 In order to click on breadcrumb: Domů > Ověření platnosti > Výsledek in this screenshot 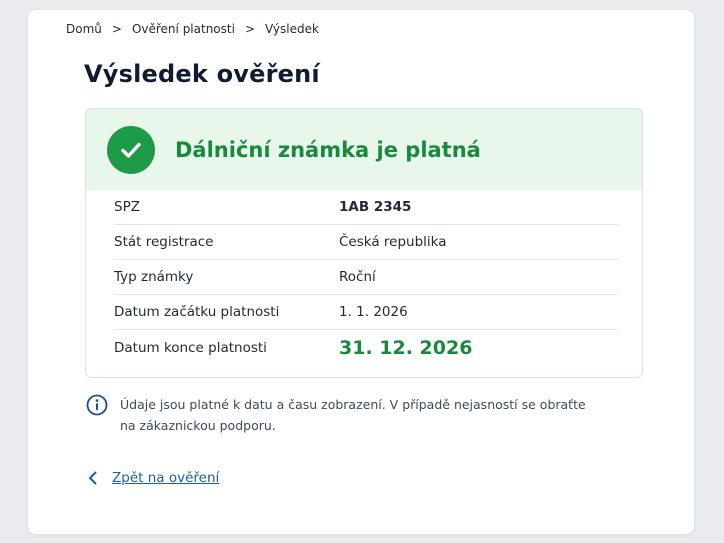, I will do `click(192, 29)`.